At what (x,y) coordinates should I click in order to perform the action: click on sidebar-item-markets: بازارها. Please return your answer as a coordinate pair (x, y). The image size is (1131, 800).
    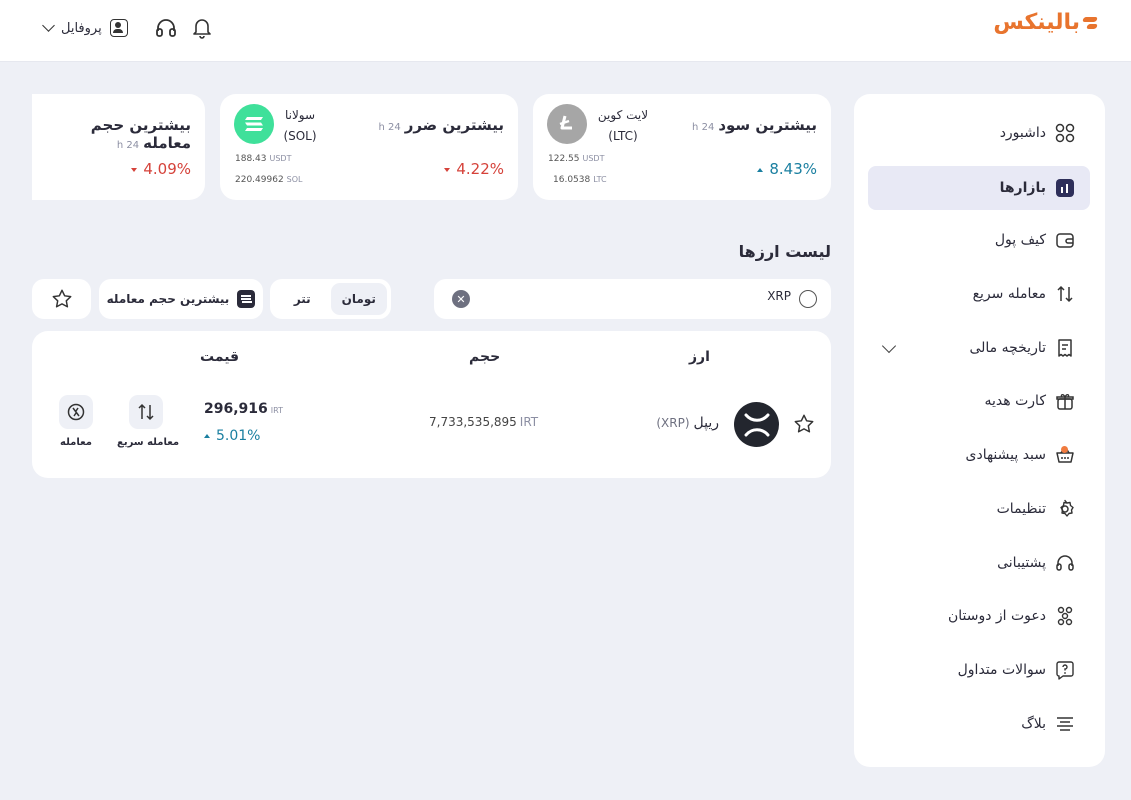
    Looking at the image, I should click on (979, 188).